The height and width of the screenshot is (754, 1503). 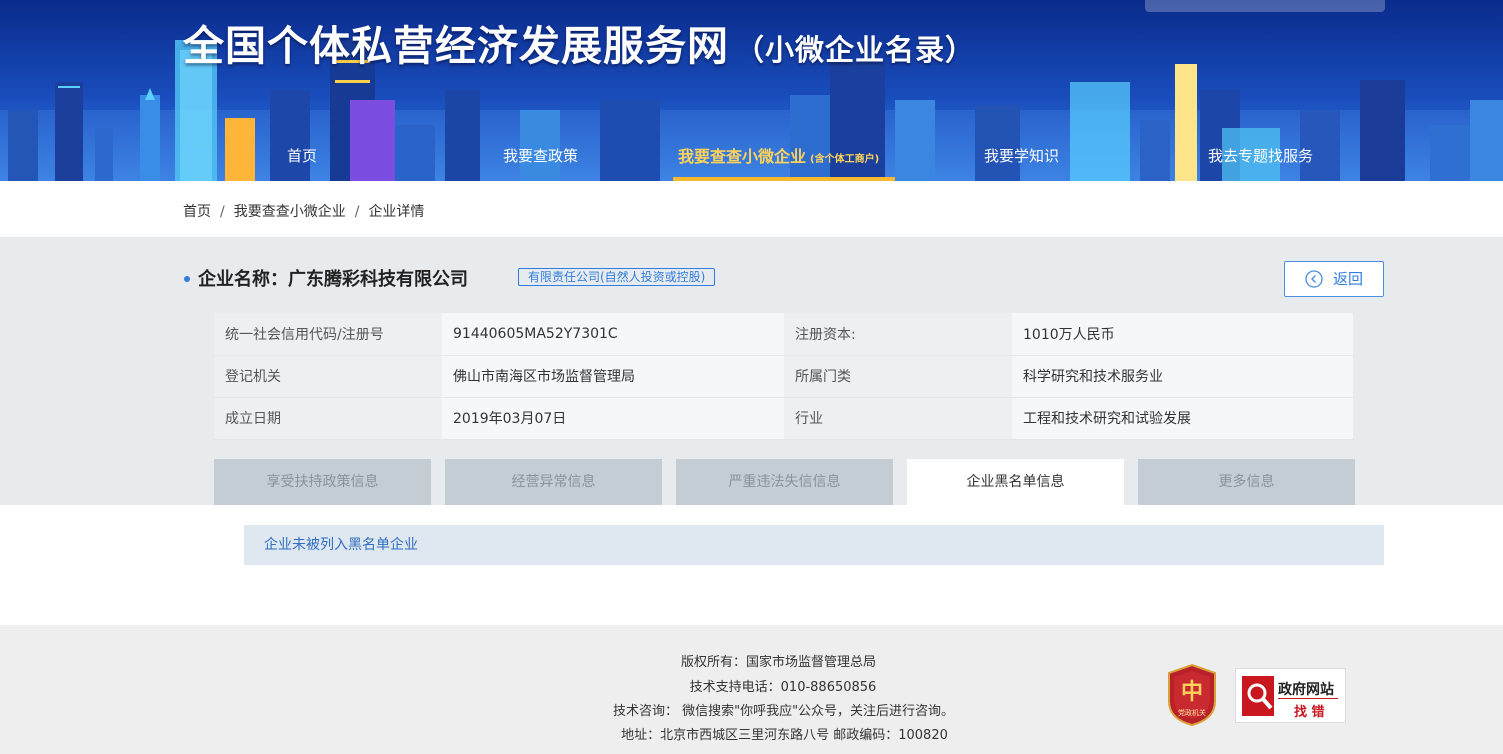 I want to click on company-name-value: 广东腾彩科技有限公司, so click(x=378, y=279).